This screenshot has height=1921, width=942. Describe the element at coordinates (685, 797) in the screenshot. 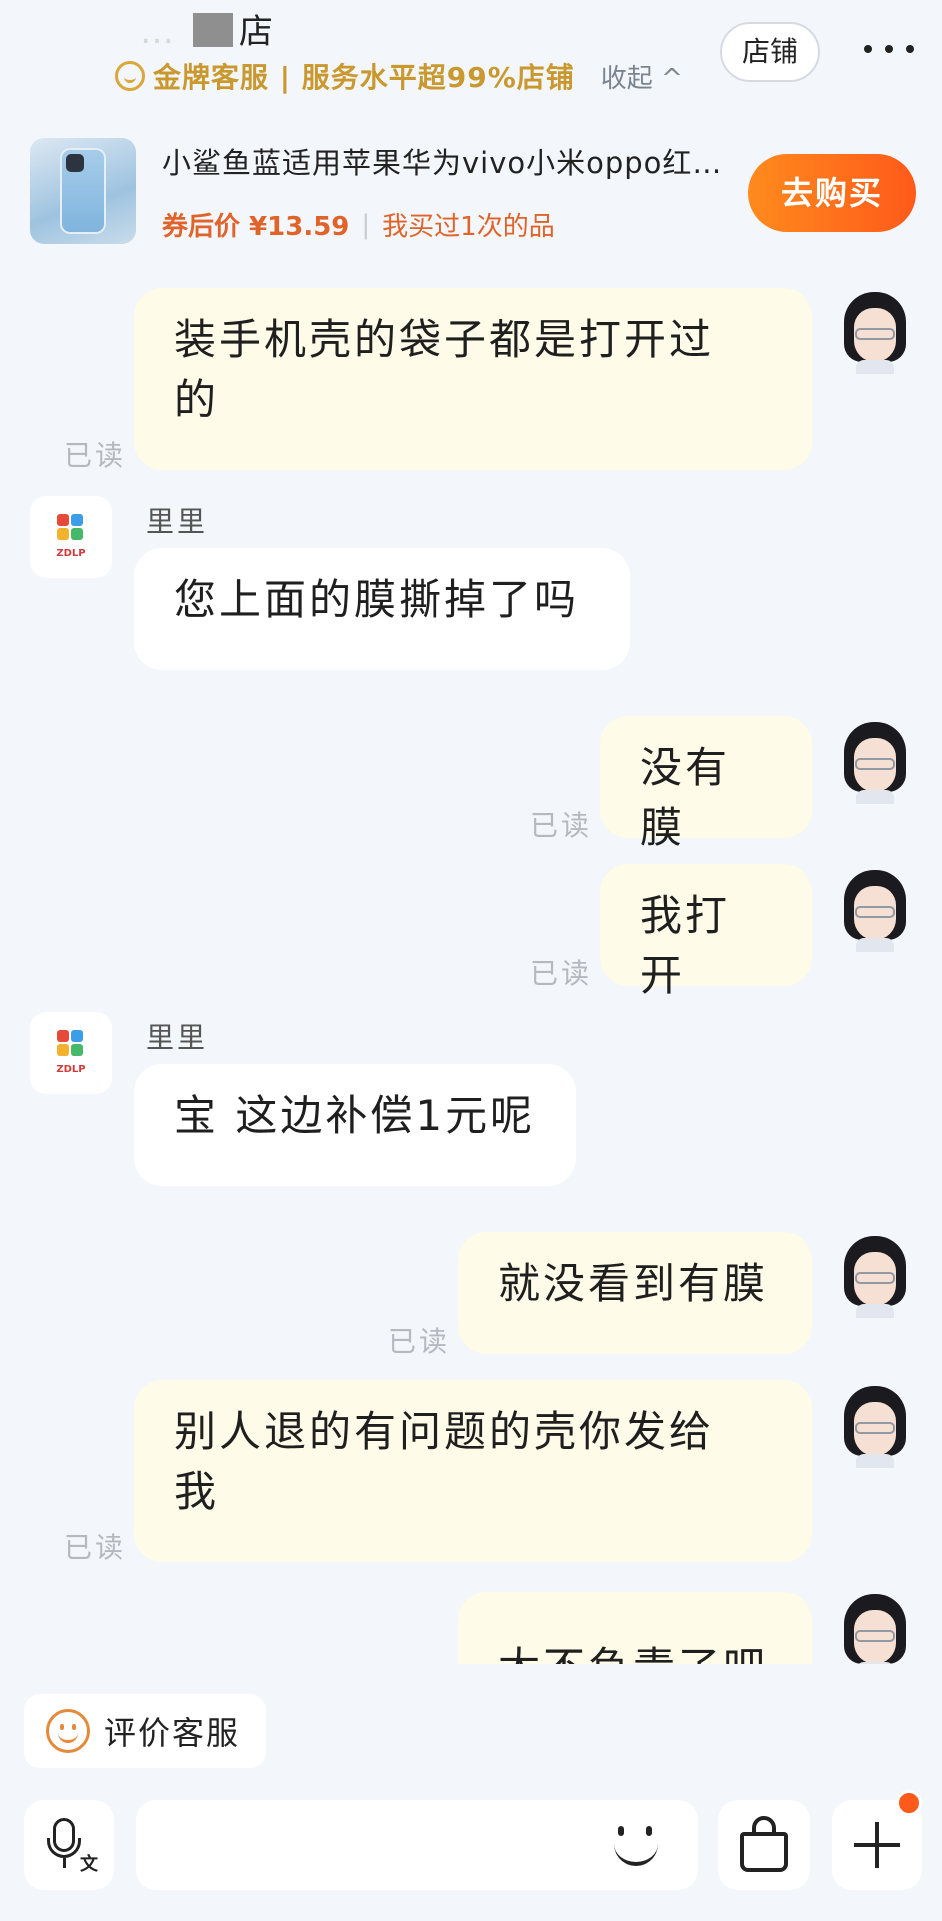

I see `message-line: 没有膜` at that location.